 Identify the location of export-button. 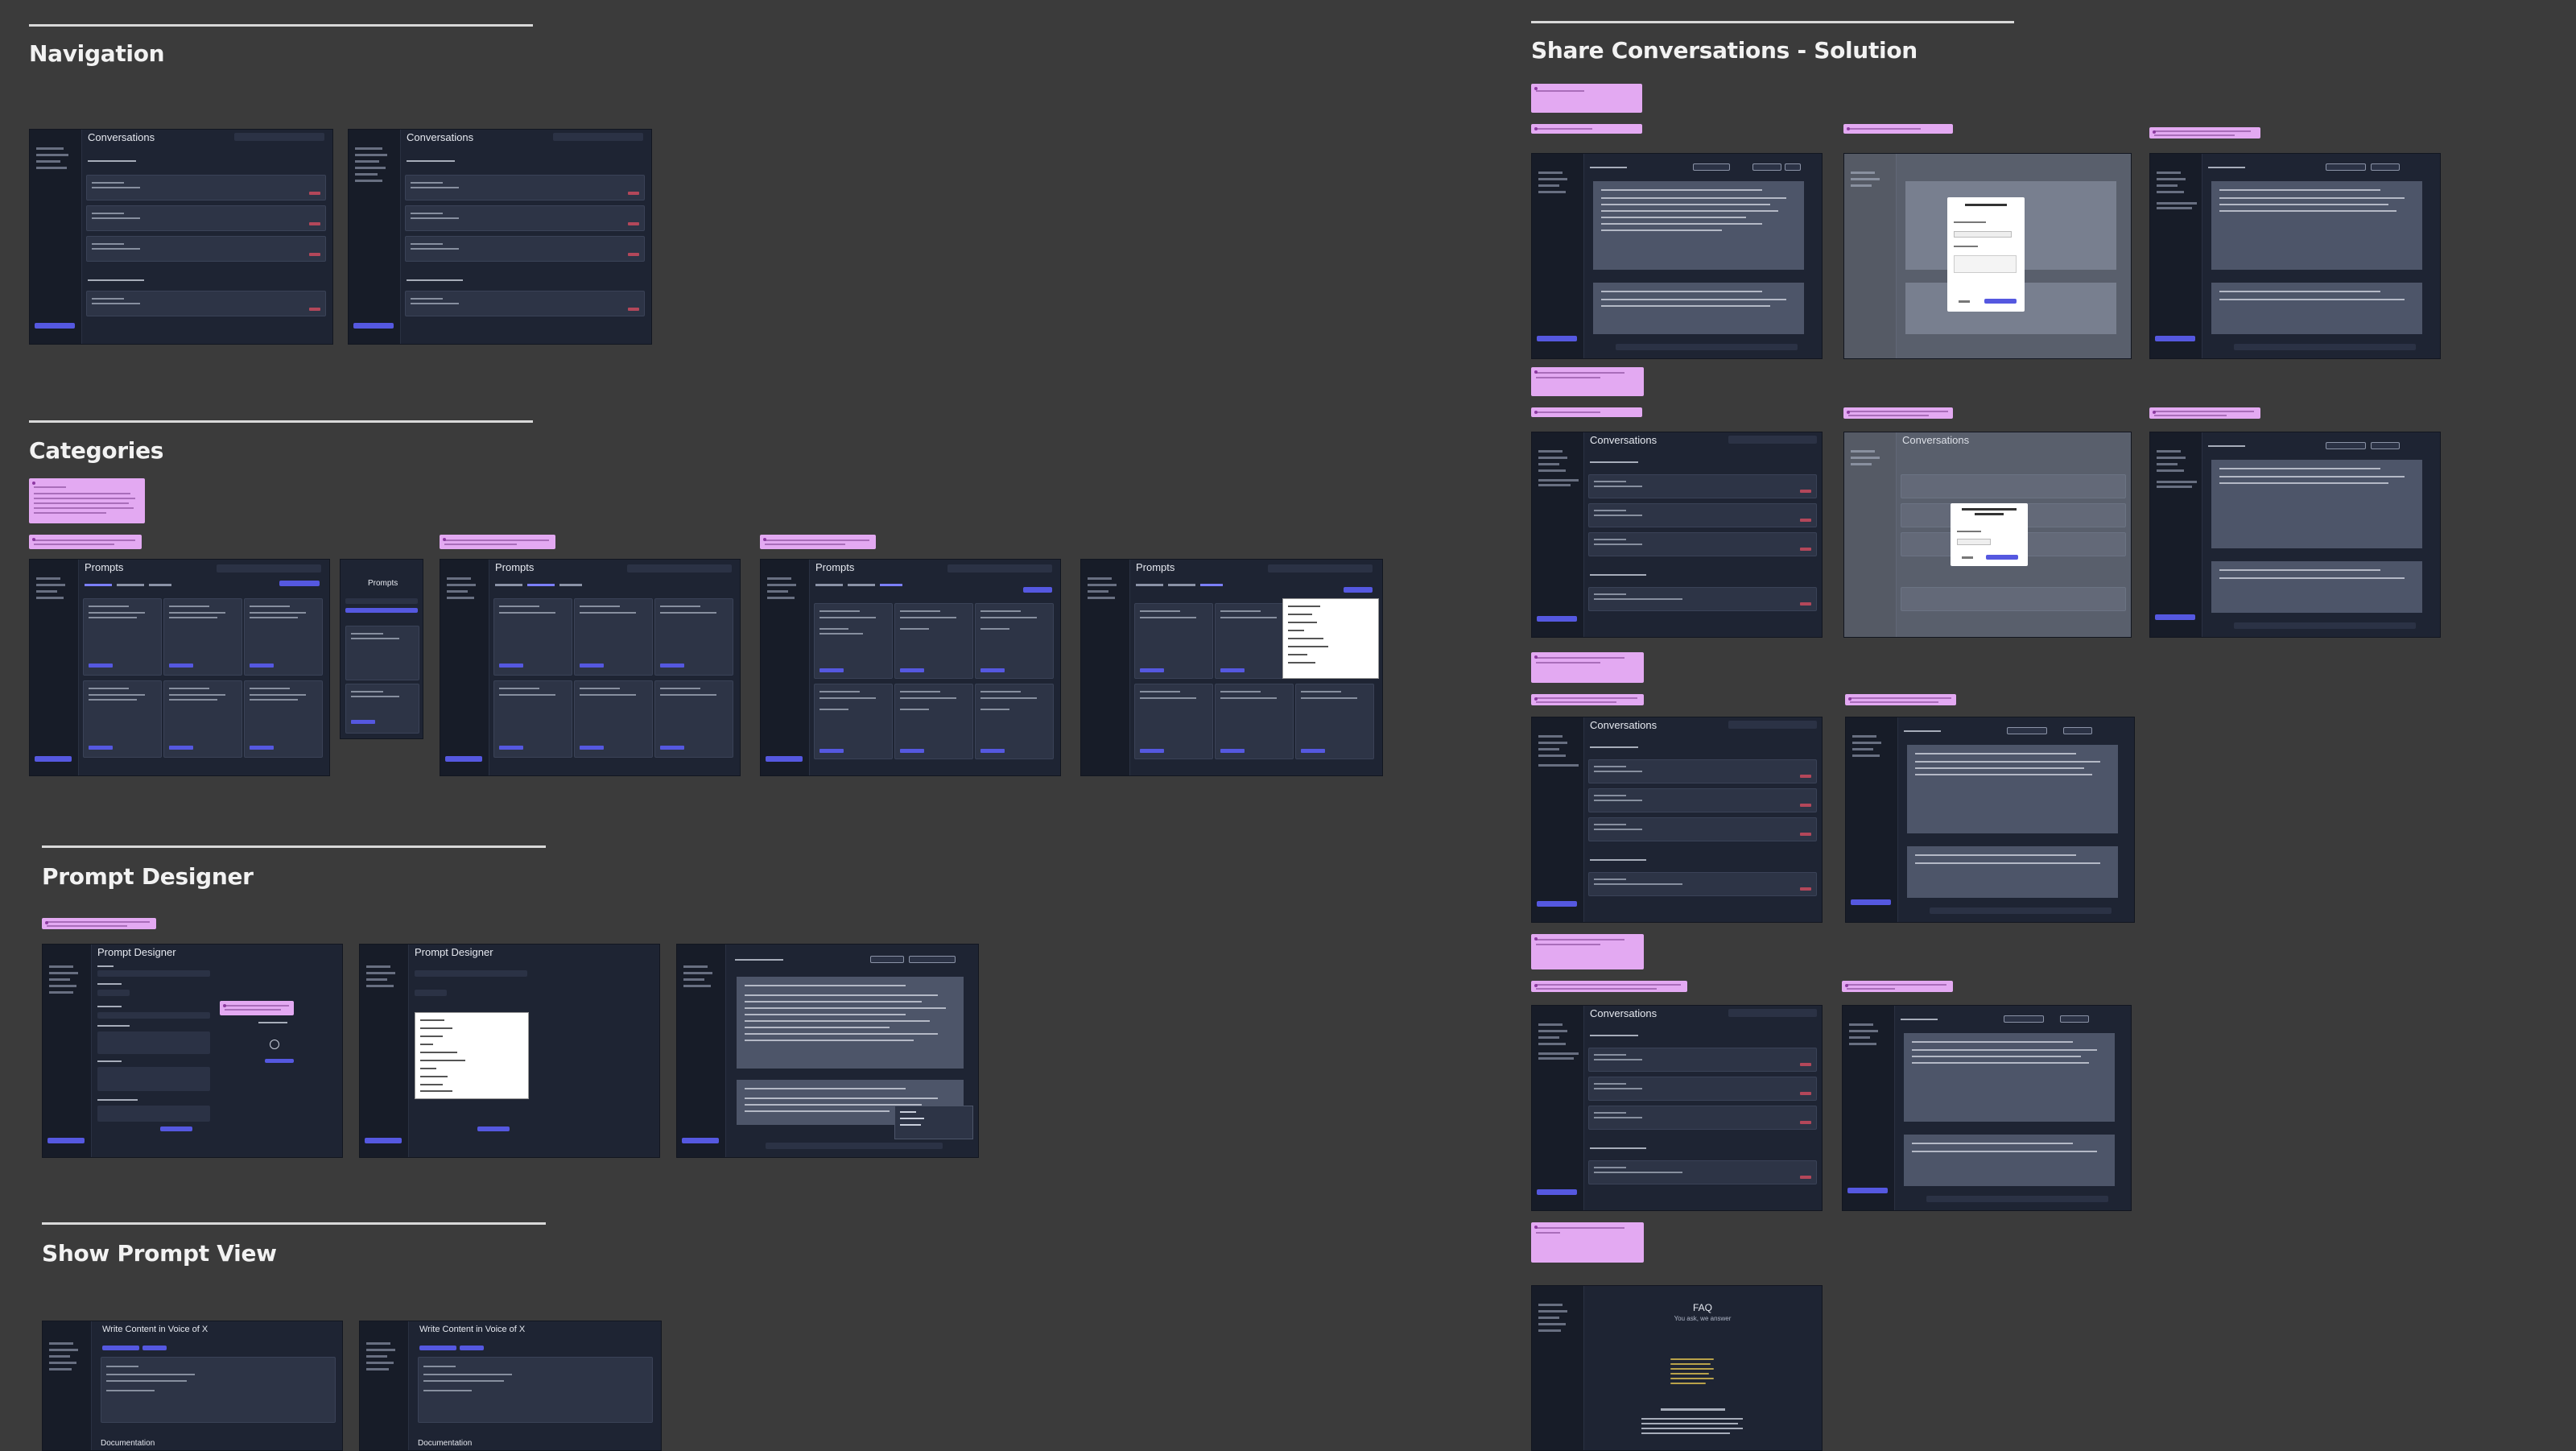
(1793, 167).